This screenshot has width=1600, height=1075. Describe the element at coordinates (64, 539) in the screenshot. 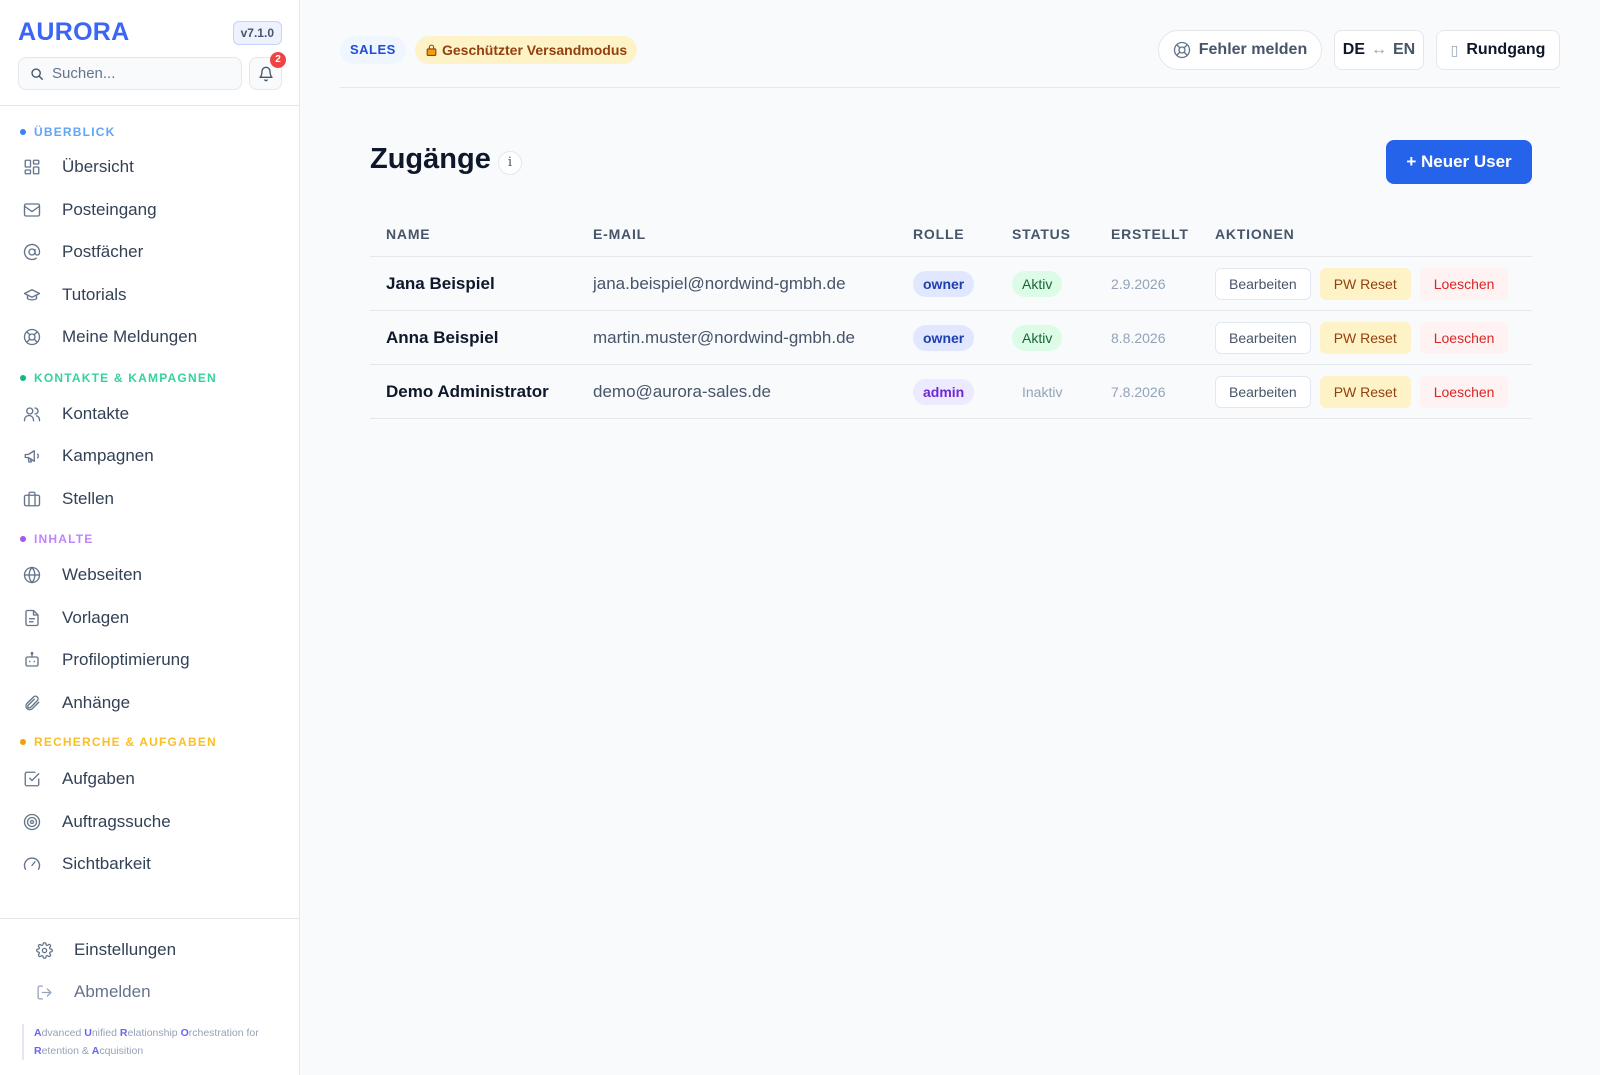

I see `section-title-label: INHALTE` at that location.